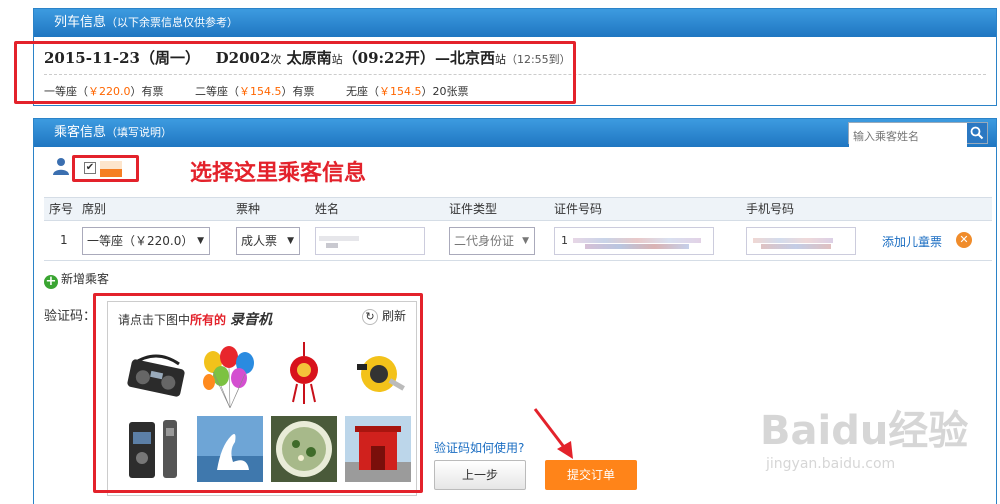 The height and width of the screenshot is (504, 1000). I want to click on passenger-info-help-link: （填写说明）, so click(139, 132).